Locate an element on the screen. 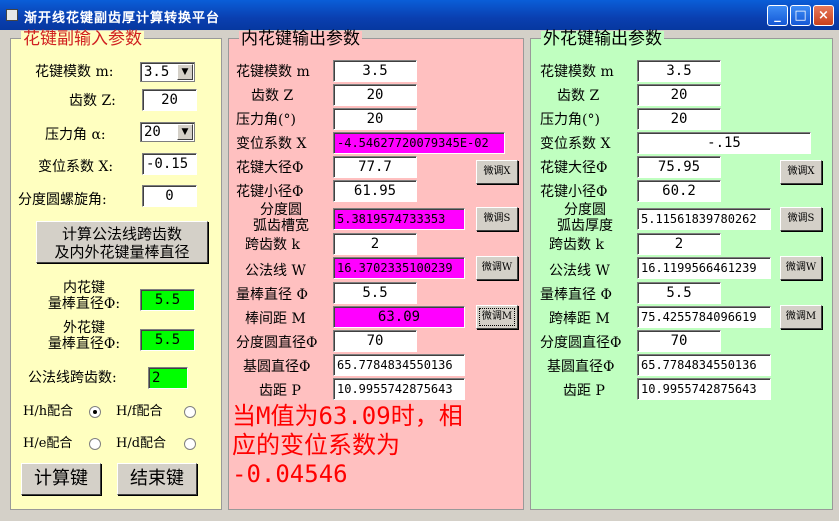 The width and height of the screenshot is (839, 521). inner-pressure-output: 20 is located at coordinates (375, 119).